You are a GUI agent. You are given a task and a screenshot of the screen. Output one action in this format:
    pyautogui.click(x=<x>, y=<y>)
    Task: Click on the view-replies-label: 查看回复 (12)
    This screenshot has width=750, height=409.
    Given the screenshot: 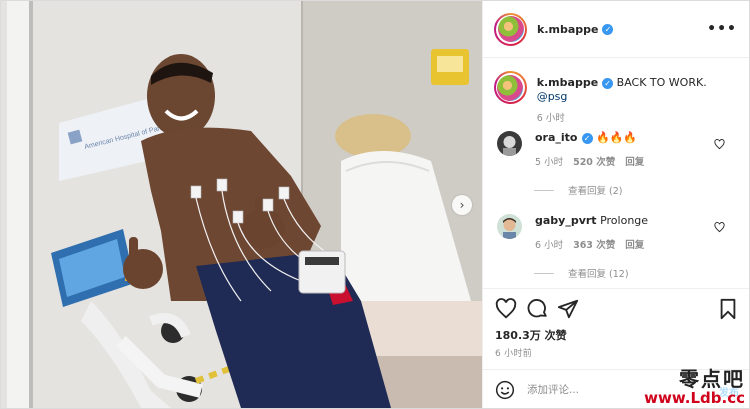 What is the action you would take?
    pyautogui.click(x=598, y=274)
    